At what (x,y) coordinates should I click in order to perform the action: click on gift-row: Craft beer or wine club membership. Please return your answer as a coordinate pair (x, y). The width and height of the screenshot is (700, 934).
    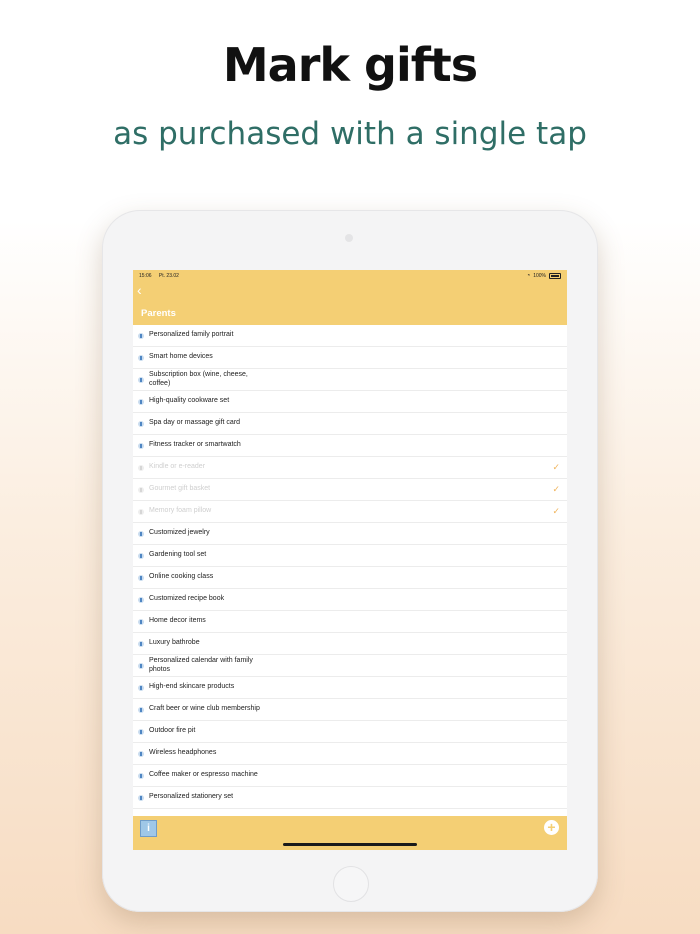
    Looking at the image, I should click on (350, 710).